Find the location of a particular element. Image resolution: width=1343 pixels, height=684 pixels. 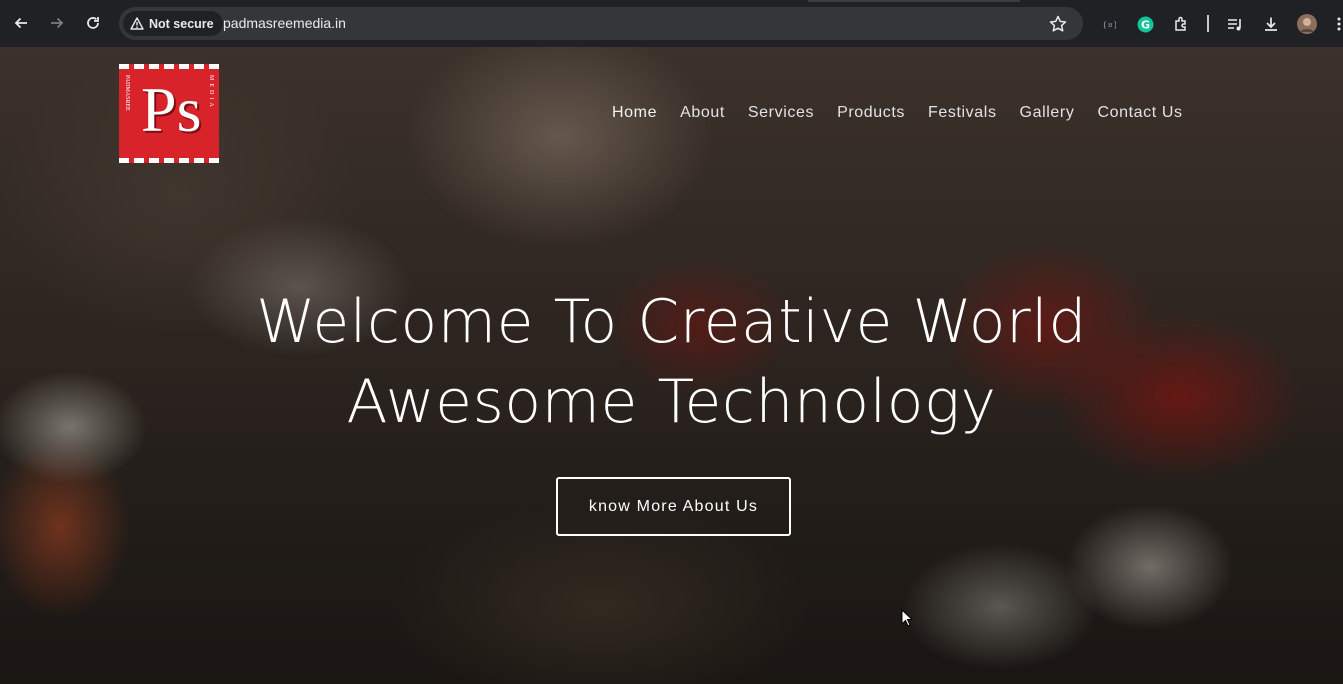

more-menu-button is located at coordinates (1338, 24).